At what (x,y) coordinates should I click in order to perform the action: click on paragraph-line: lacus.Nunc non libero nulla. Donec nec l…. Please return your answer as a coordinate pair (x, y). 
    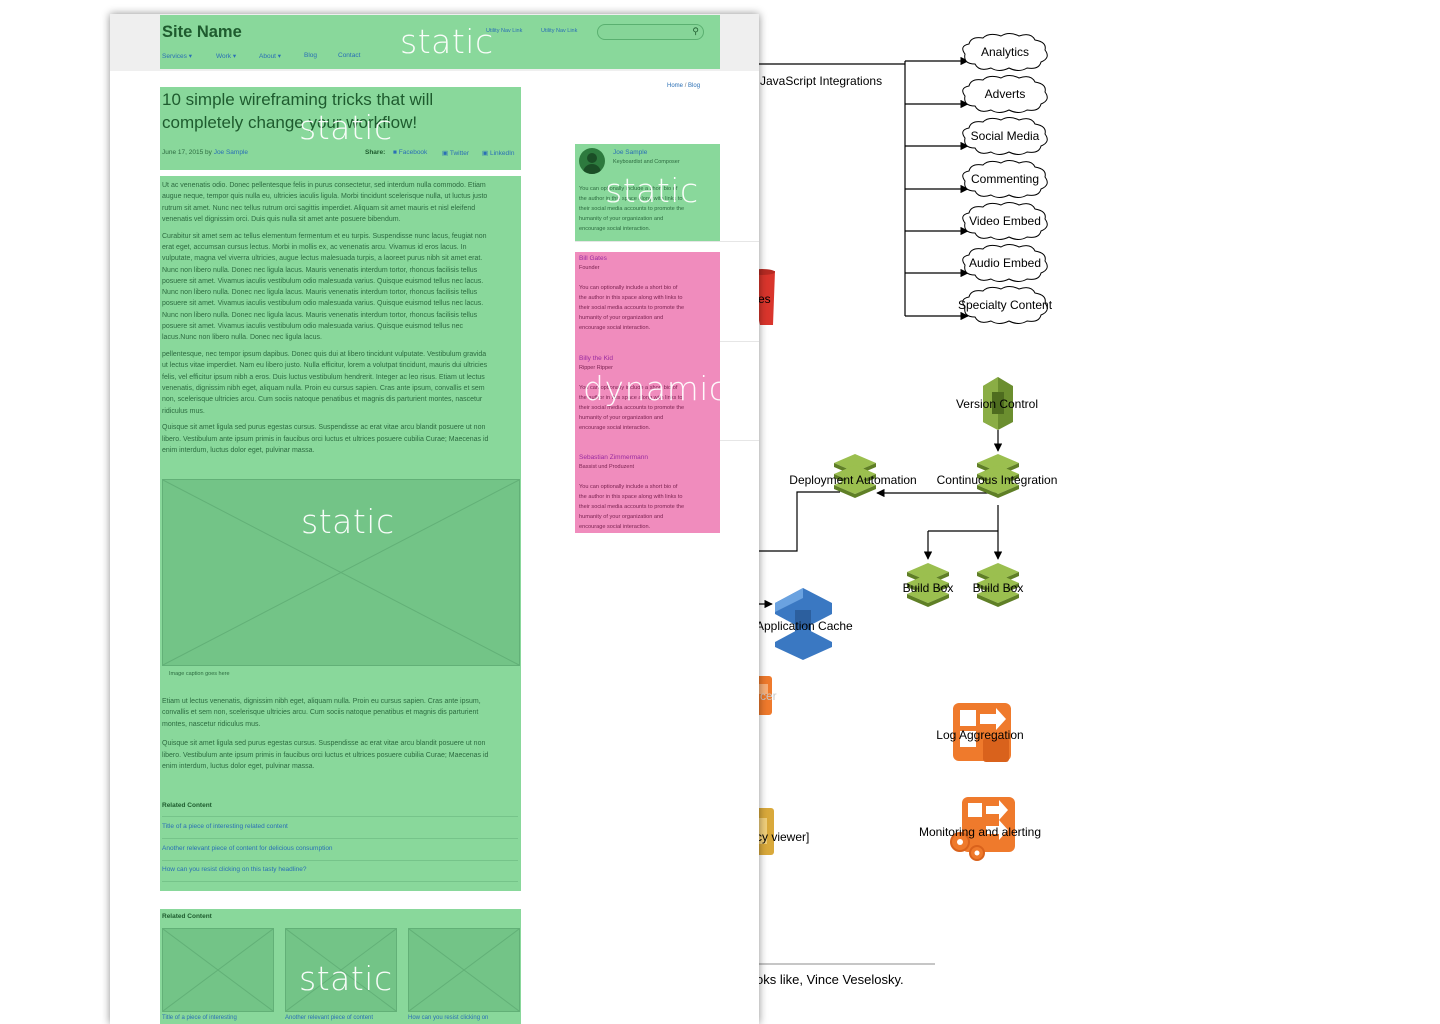
    Looking at the image, I should click on (242, 338).